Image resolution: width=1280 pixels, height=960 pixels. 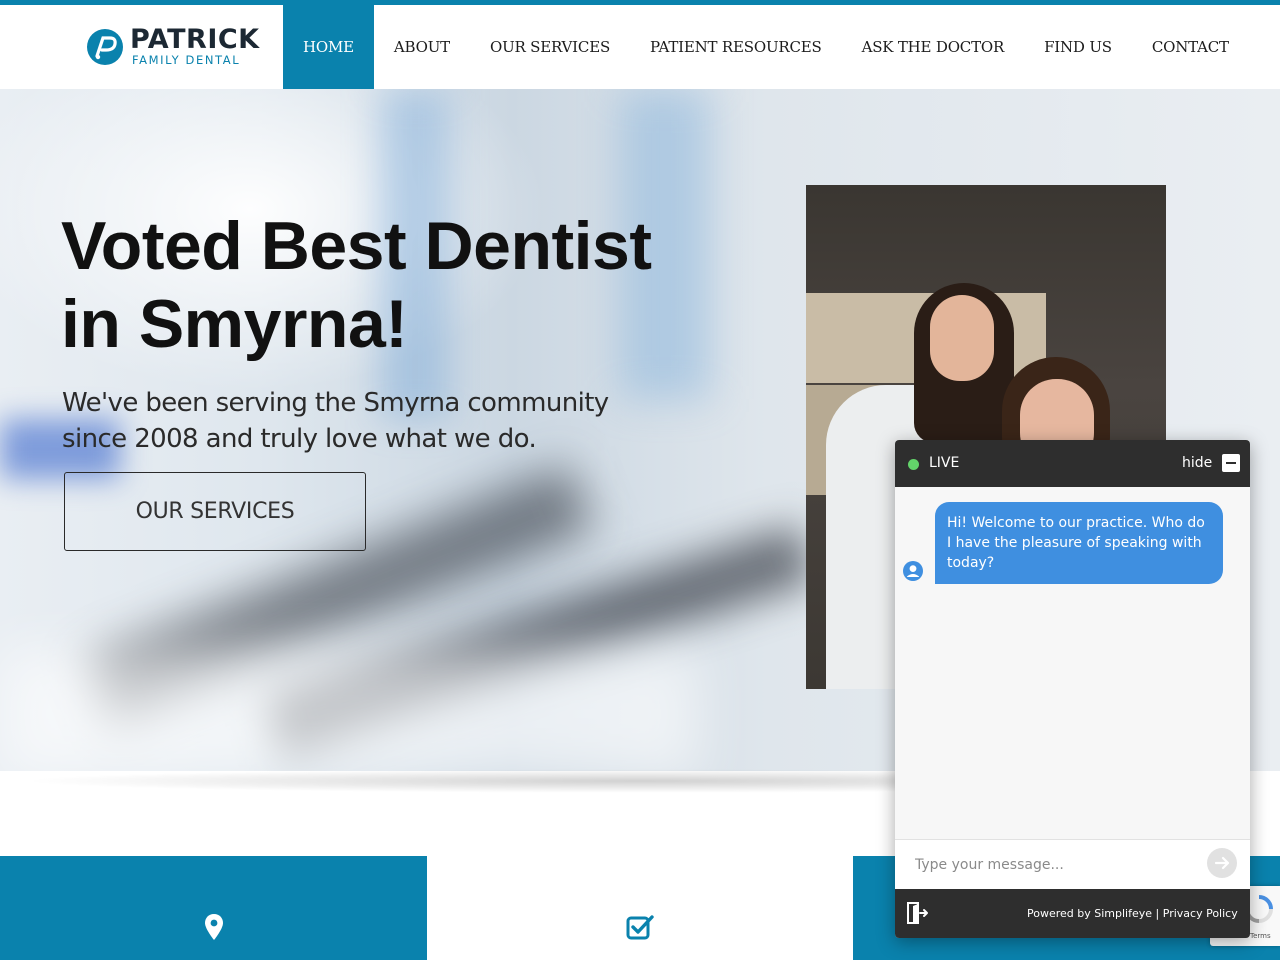 What do you see at coordinates (186, 60) in the screenshot?
I see `logo-tagline: FAMILY DENTAL` at bounding box center [186, 60].